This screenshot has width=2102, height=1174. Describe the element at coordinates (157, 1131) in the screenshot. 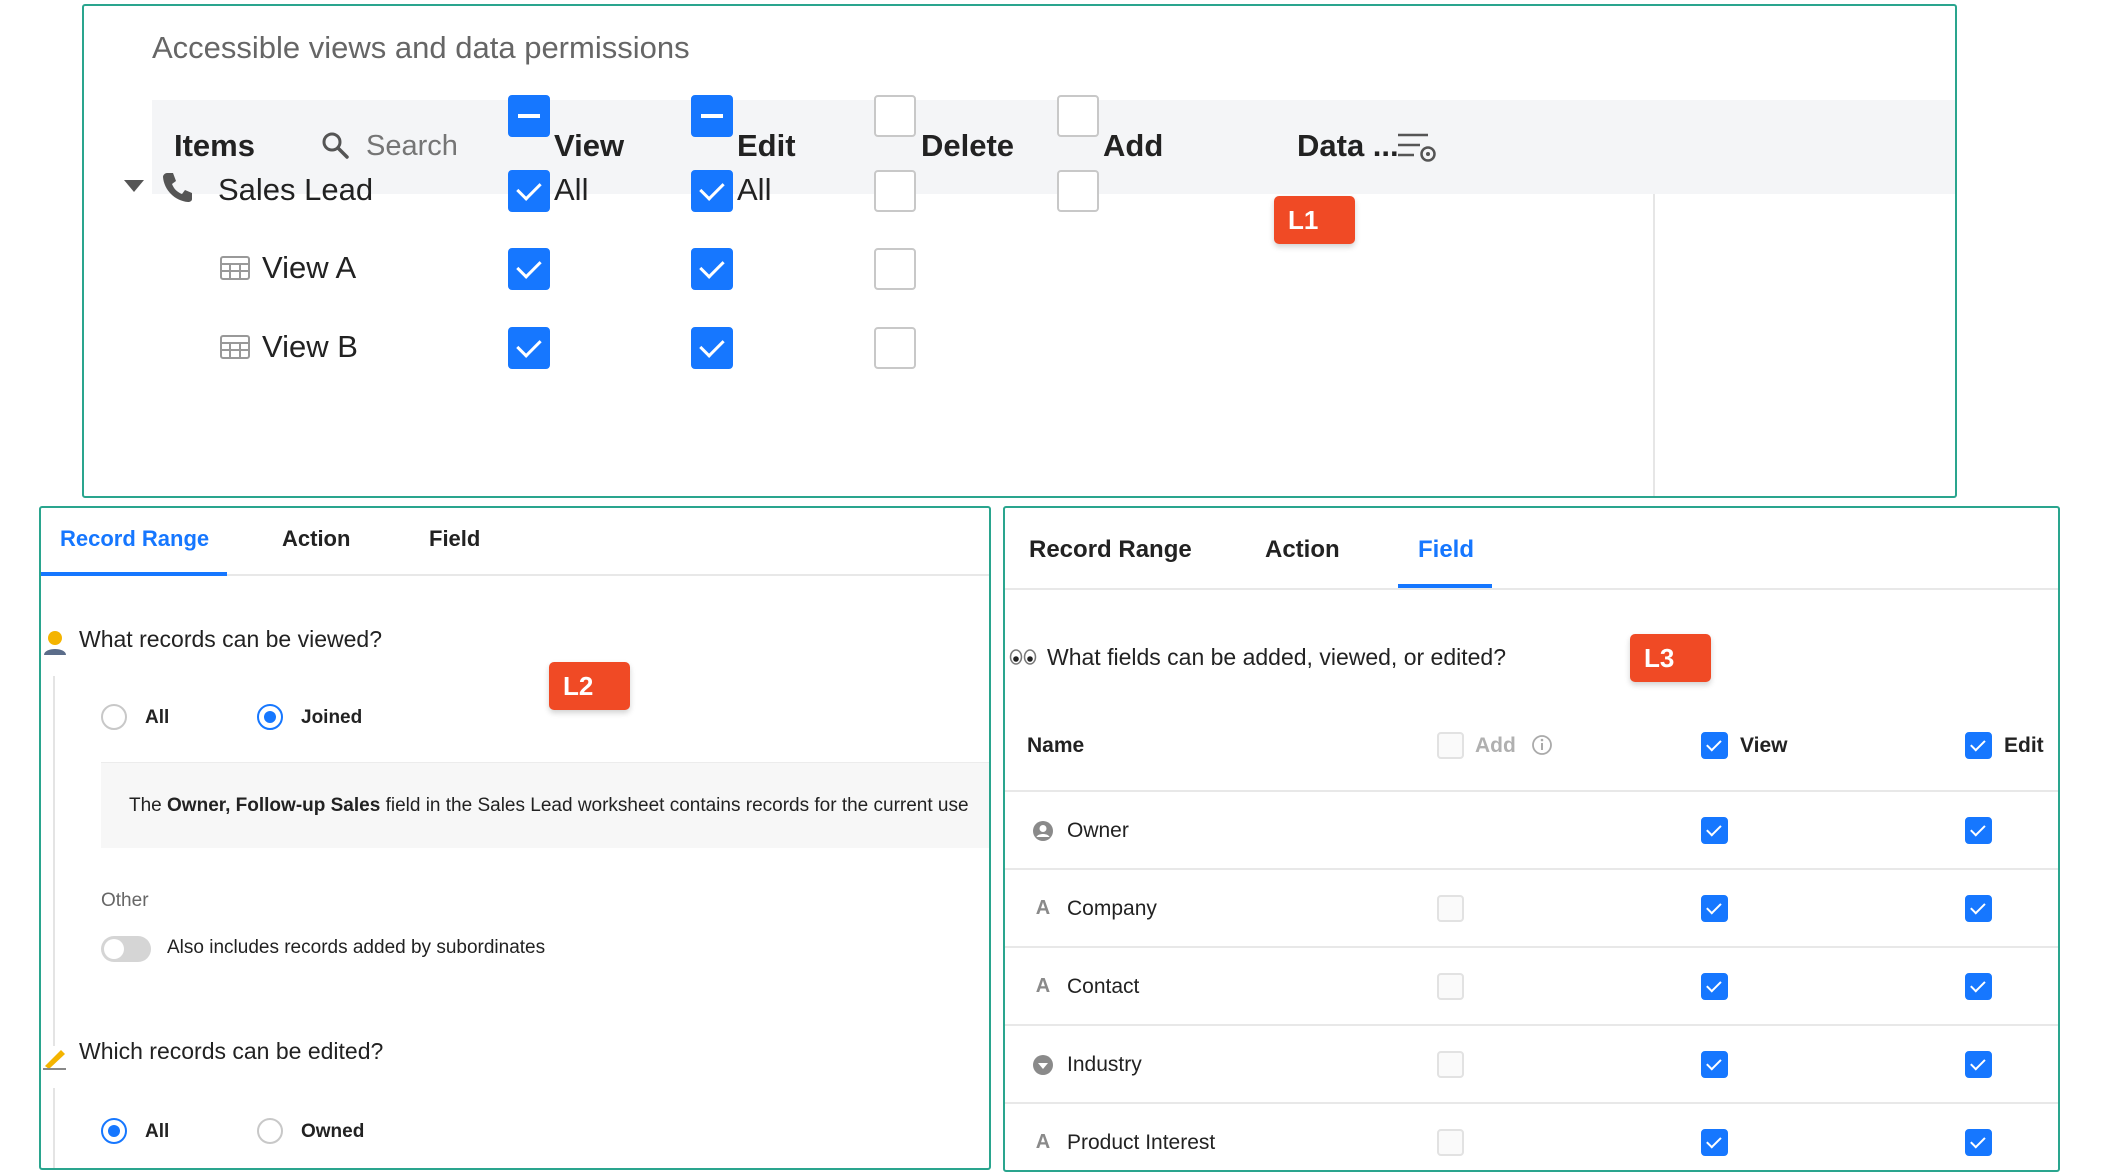

I see `edit-all-label: All` at that location.